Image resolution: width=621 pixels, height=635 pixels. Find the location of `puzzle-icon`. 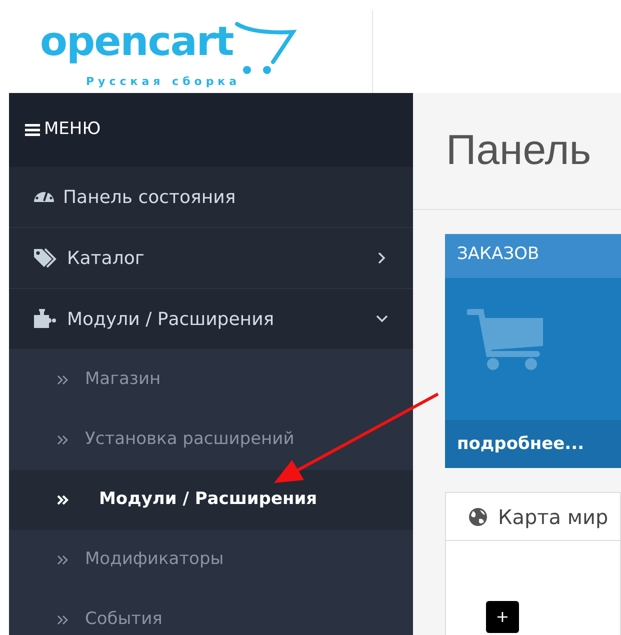

puzzle-icon is located at coordinates (46, 319).